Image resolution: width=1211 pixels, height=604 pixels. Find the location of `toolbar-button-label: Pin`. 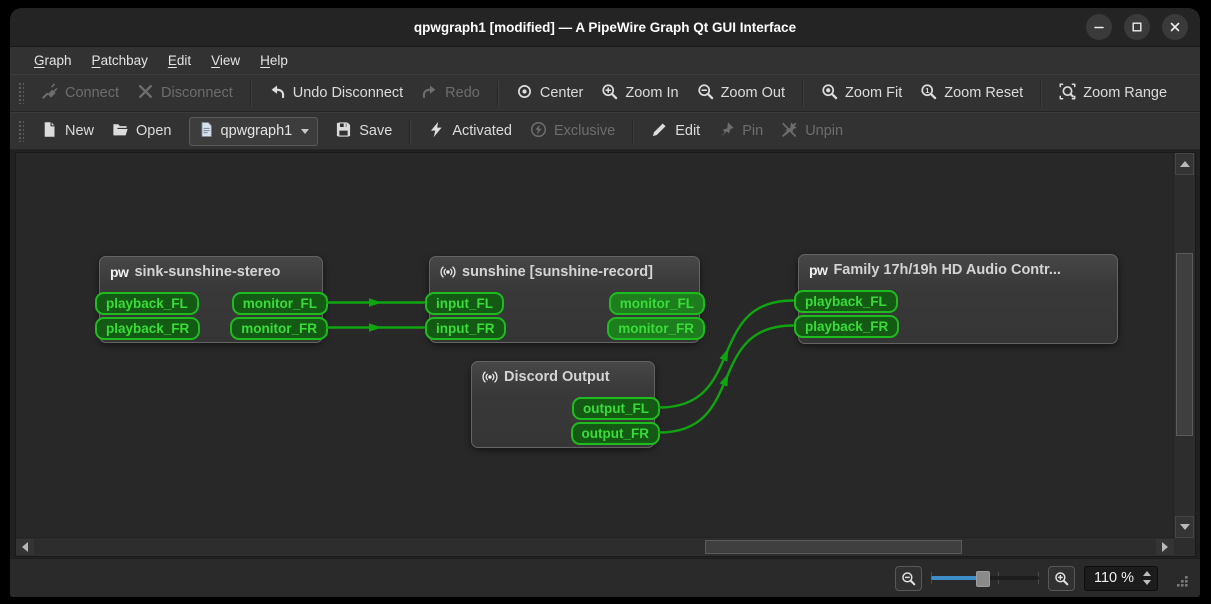

toolbar-button-label: Pin is located at coordinates (753, 131).